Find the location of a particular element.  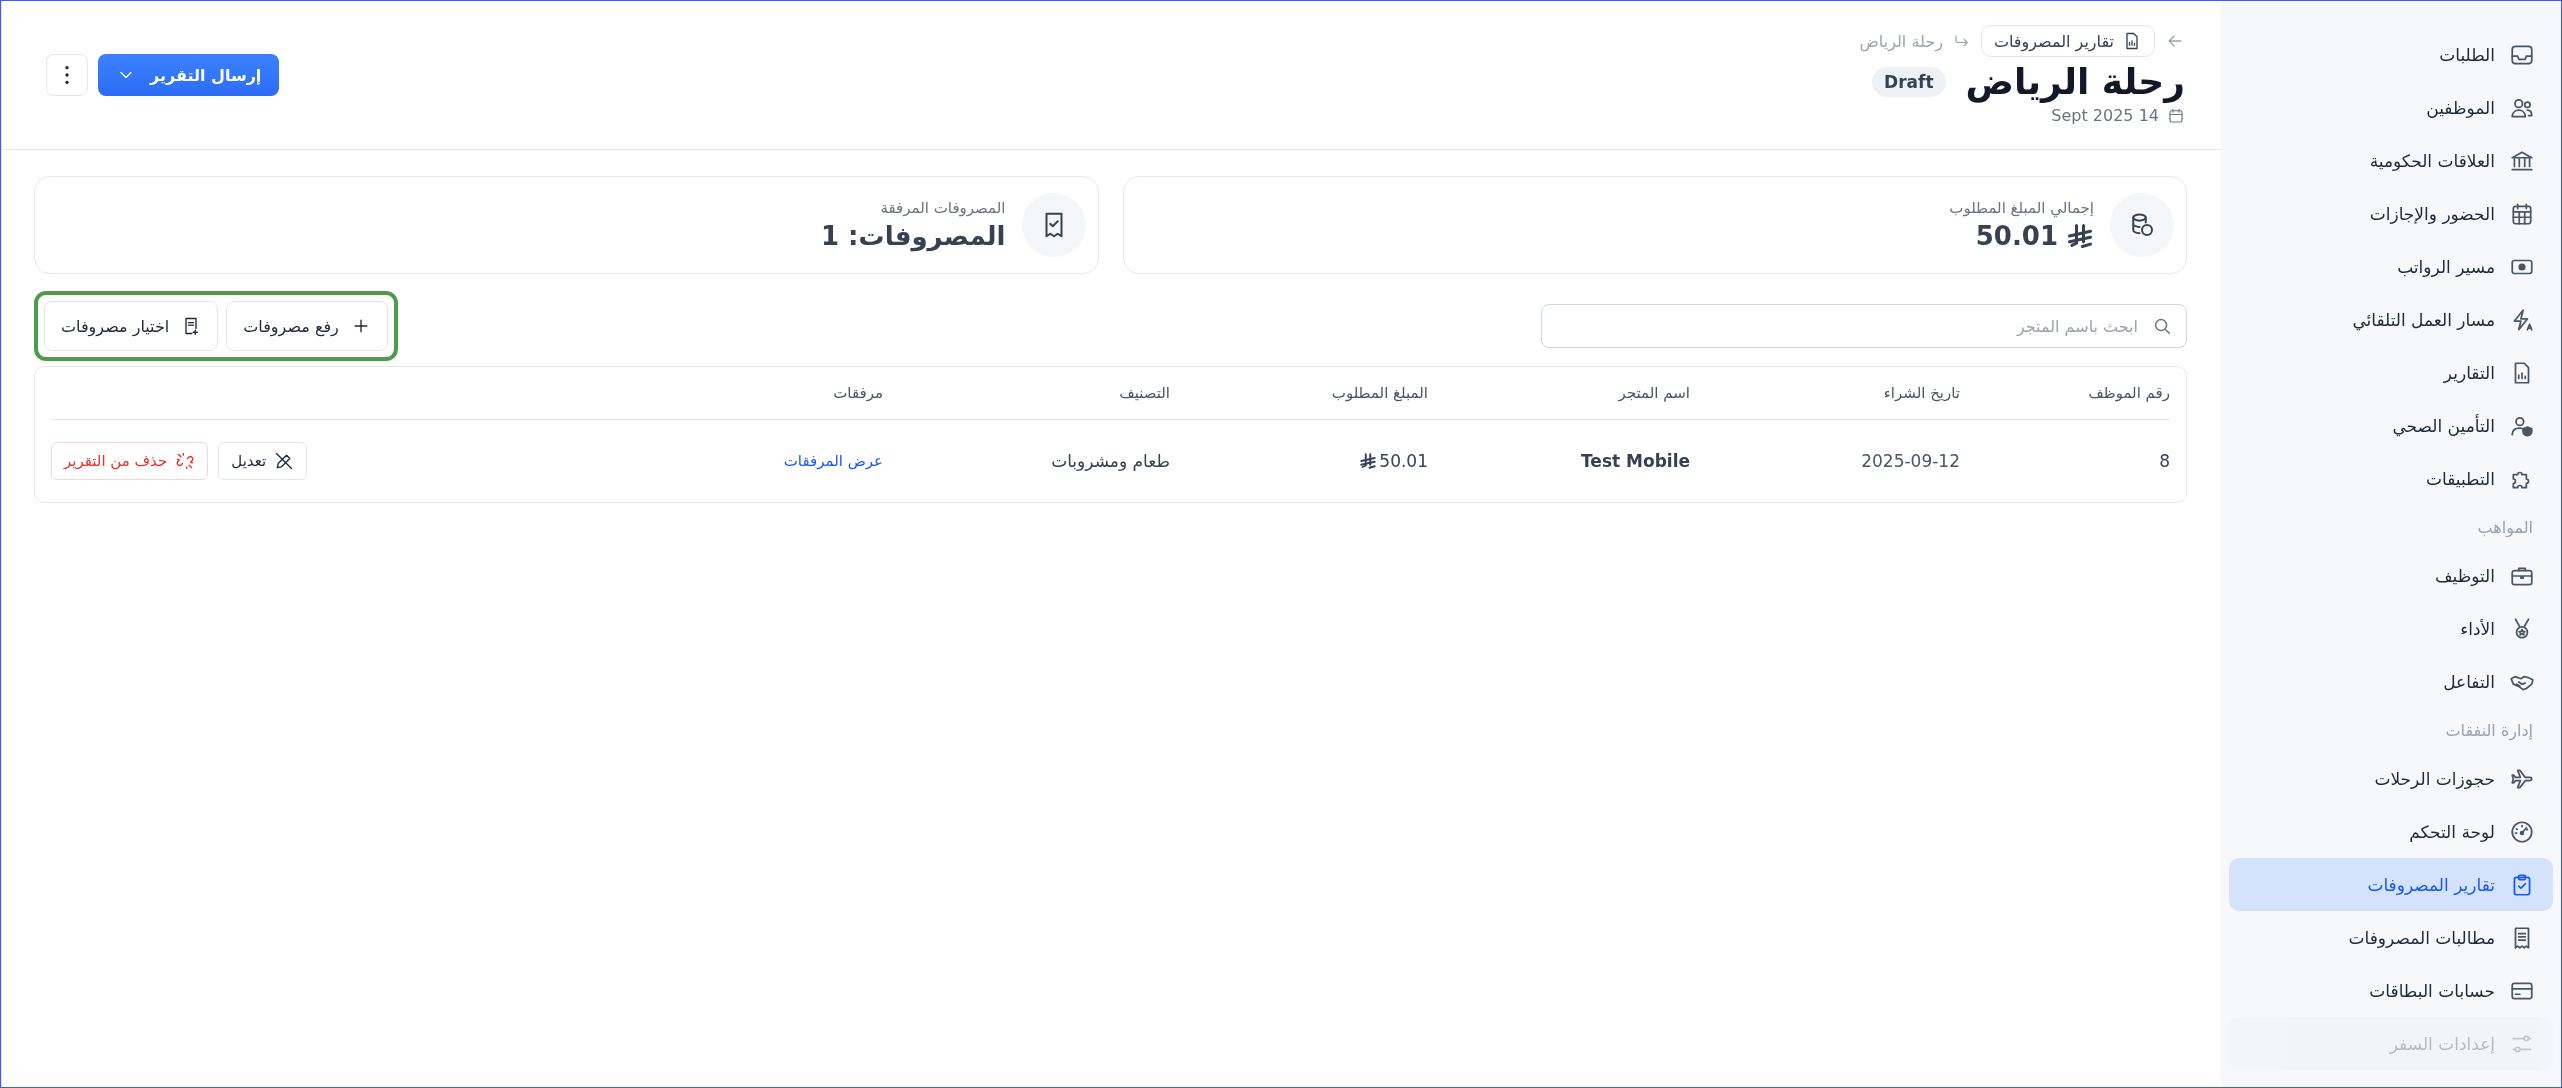

sidebar-item: لوحة التحكم is located at coordinates (2391, 831).